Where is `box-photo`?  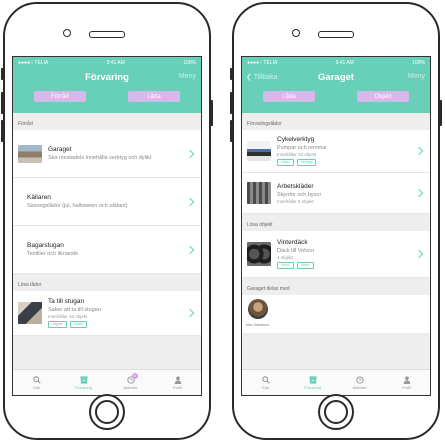
box-photo is located at coordinates (30, 313).